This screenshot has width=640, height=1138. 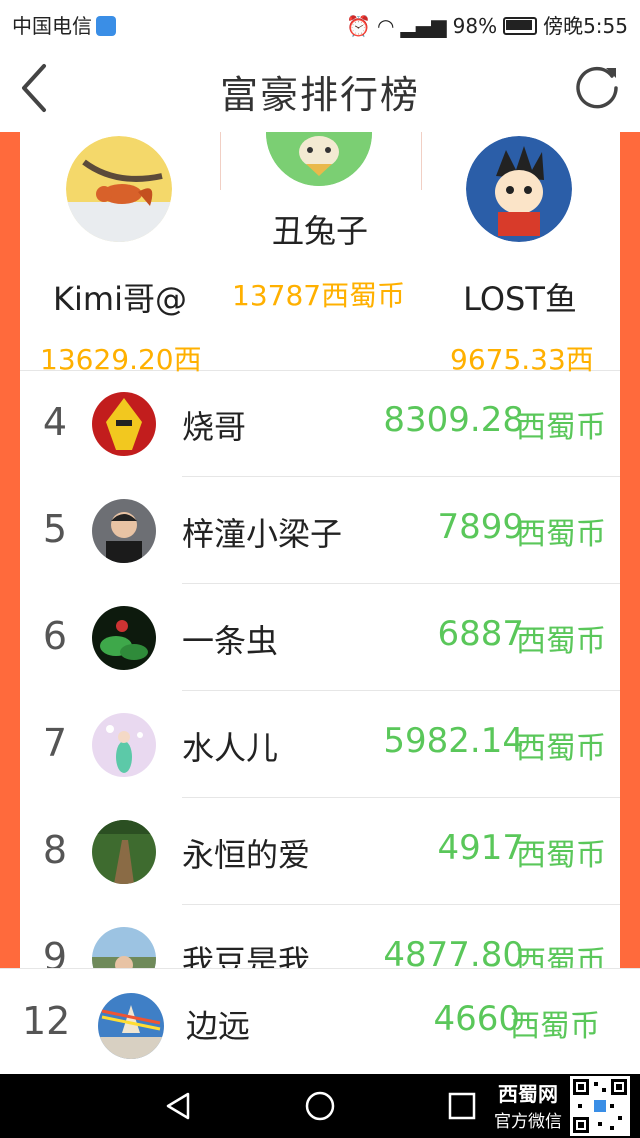 What do you see at coordinates (320, 423) in the screenshot?
I see `rank-row: 4 烧哥 8309.28 西蜀币` at bounding box center [320, 423].